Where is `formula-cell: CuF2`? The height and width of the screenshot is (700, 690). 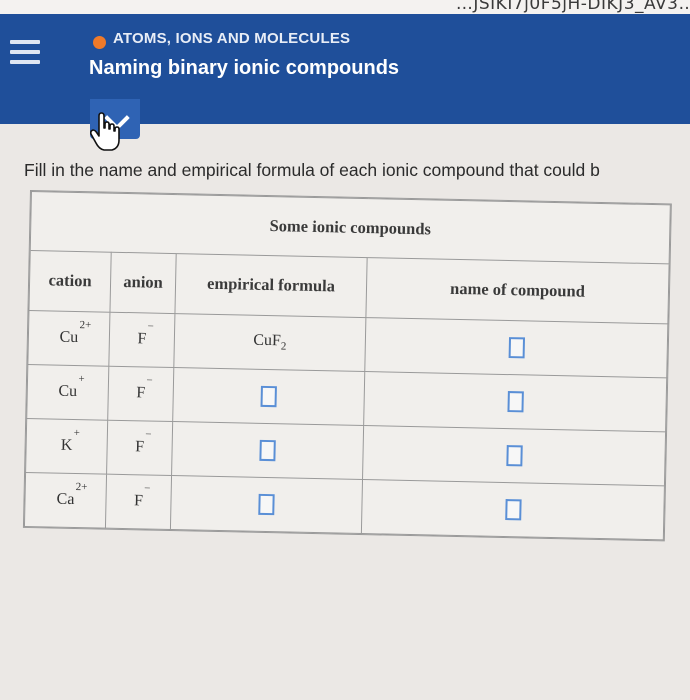
formula-cell: CuF2 is located at coordinates (269, 342).